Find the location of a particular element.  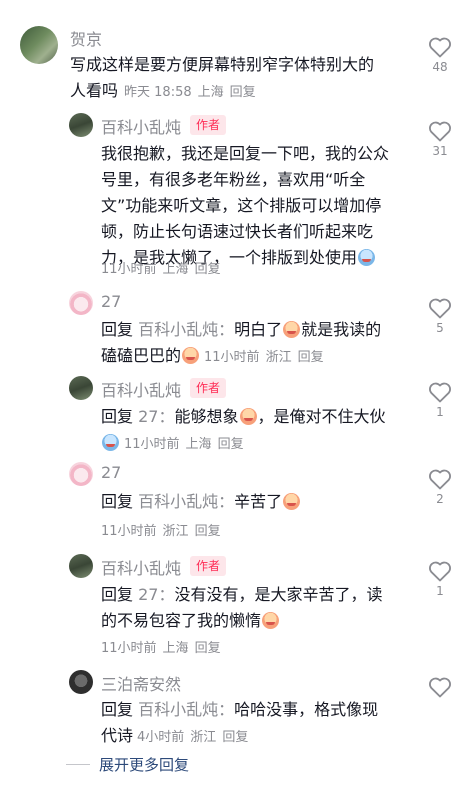

reply-text-fragment: 哈哈没事，格式像现 is located at coordinates (306, 709).